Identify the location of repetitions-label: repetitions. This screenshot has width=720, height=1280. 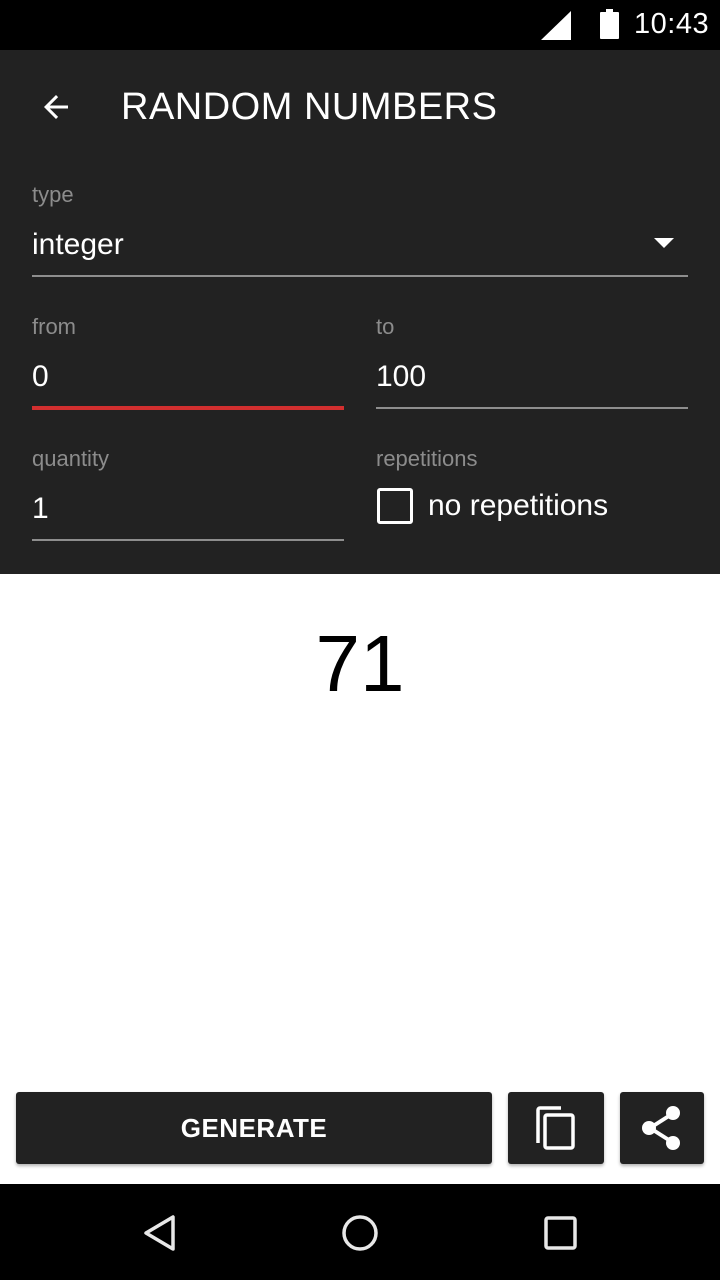
(427, 458).